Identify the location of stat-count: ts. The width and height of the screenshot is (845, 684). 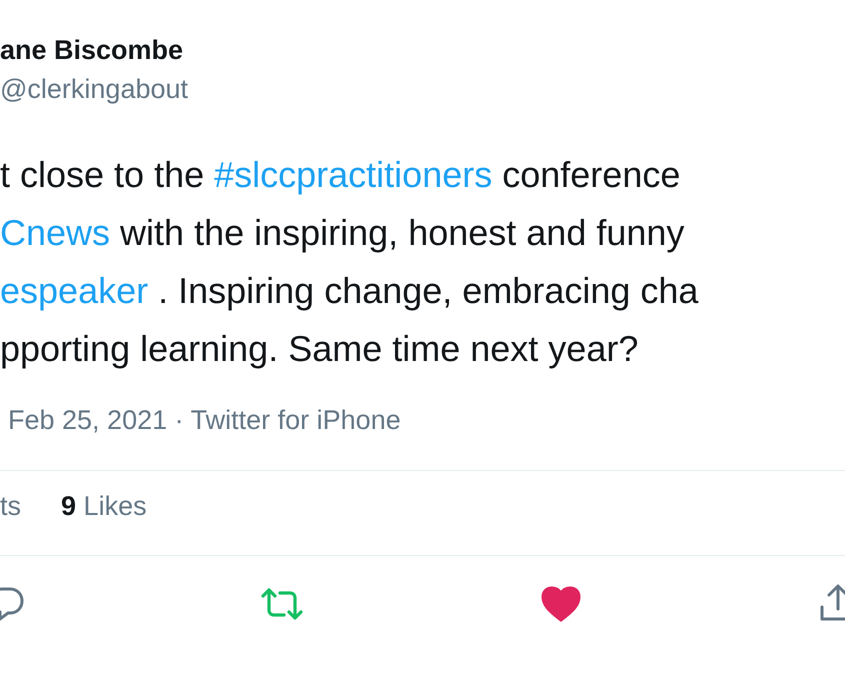
(11, 506).